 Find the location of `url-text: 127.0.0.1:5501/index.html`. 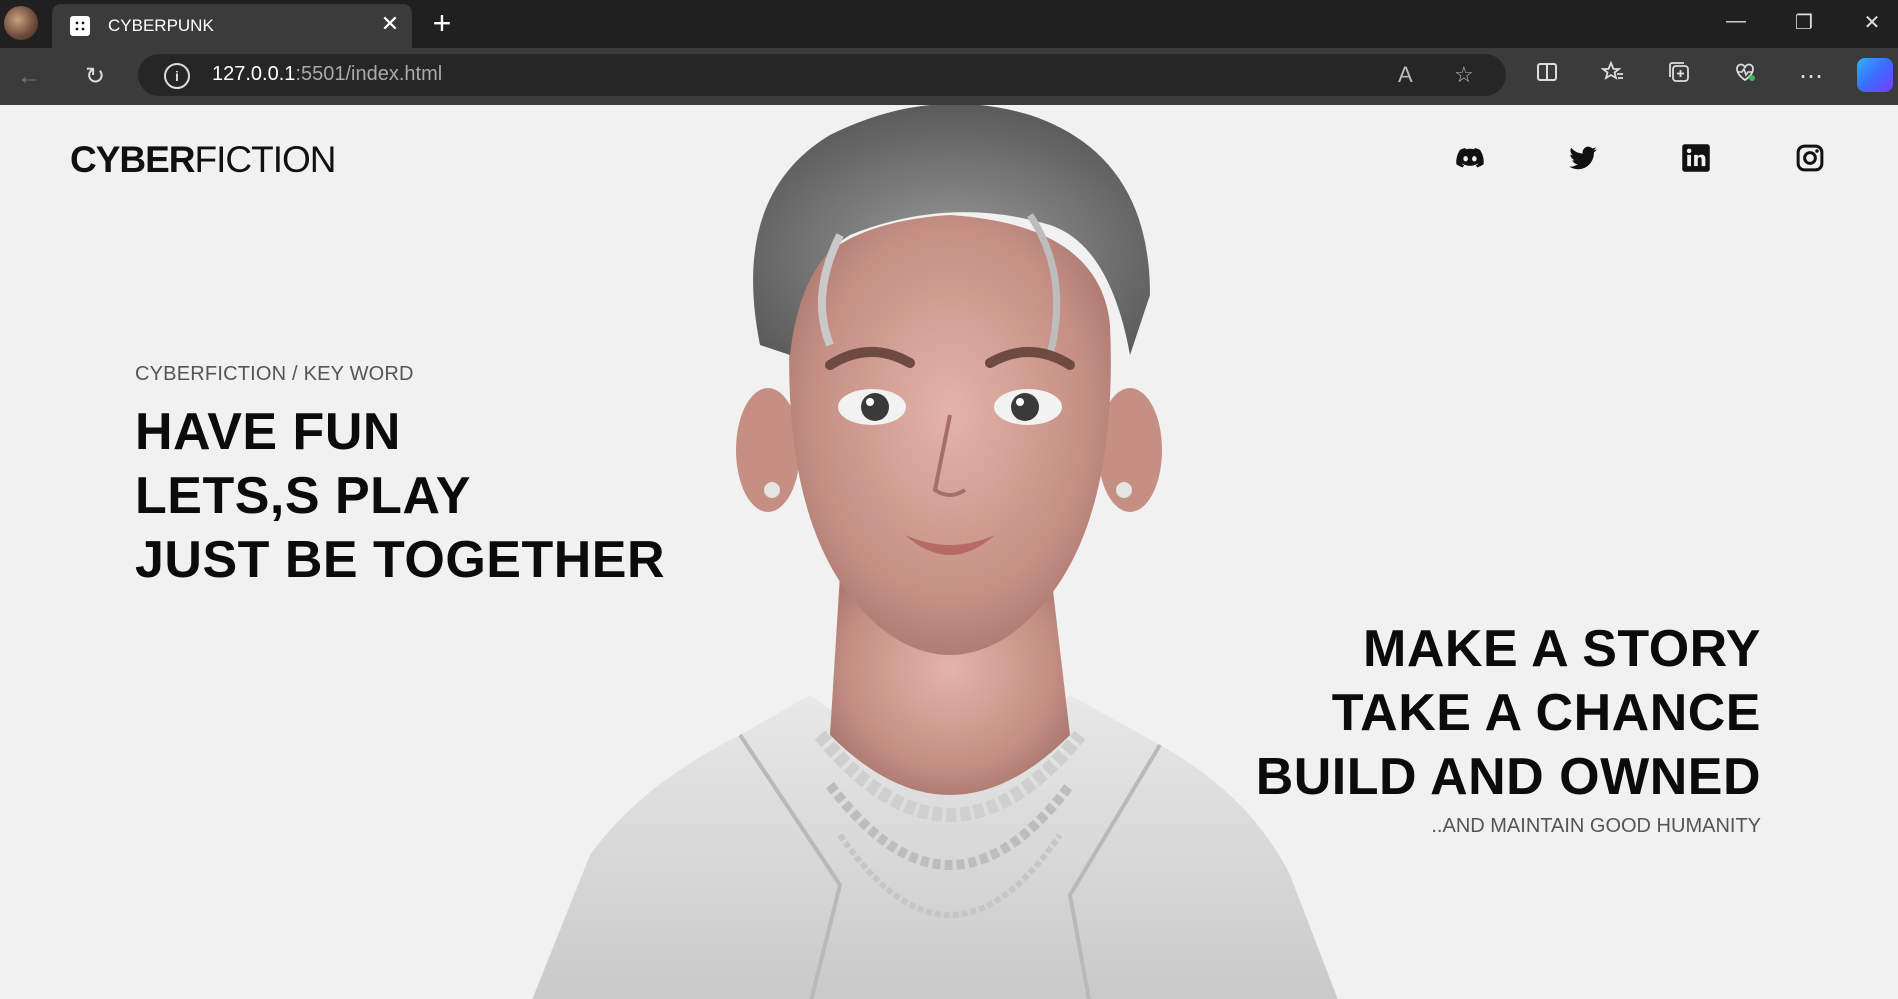

url-text: 127.0.0.1:5501/index.html is located at coordinates (327, 74).